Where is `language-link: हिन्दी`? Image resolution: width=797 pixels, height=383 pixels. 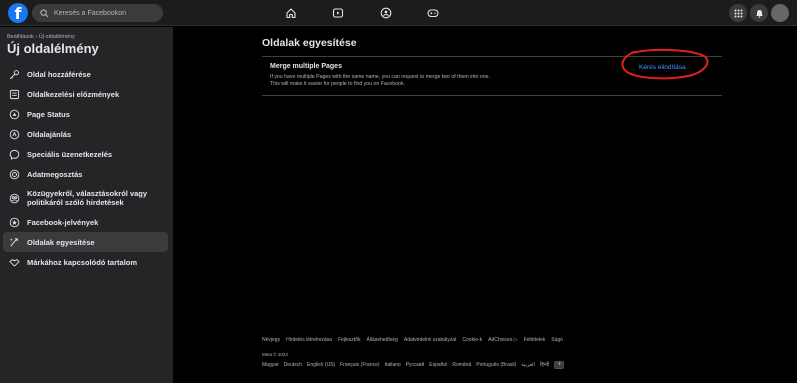 language-link: हिन्दी is located at coordinates (544, 365).